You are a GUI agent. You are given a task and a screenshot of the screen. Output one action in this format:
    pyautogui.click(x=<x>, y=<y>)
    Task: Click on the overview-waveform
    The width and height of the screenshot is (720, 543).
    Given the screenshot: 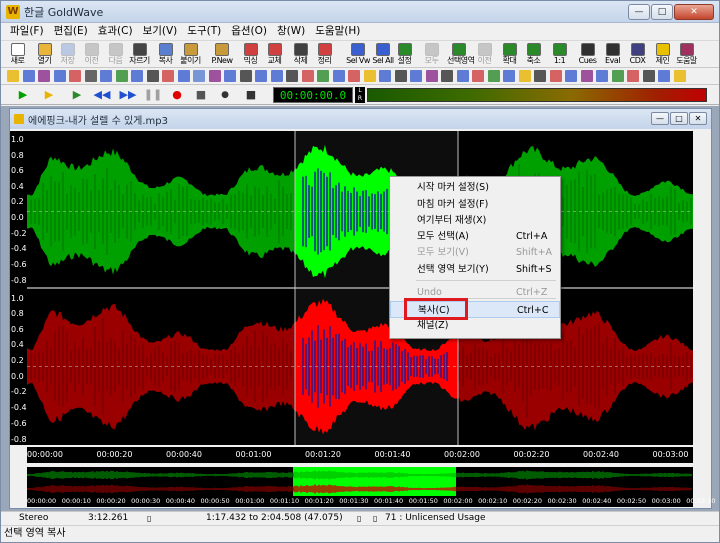 What is the action you would take?
    pyautogui.click(x=360, y=482)
    